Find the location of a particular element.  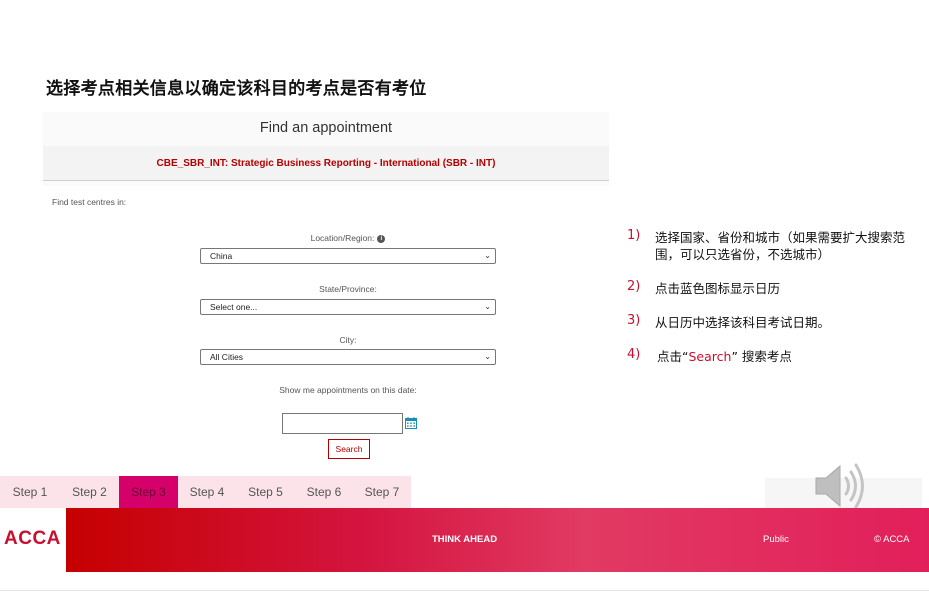

instruction-number: 3) is located at coordinates (634, 320).